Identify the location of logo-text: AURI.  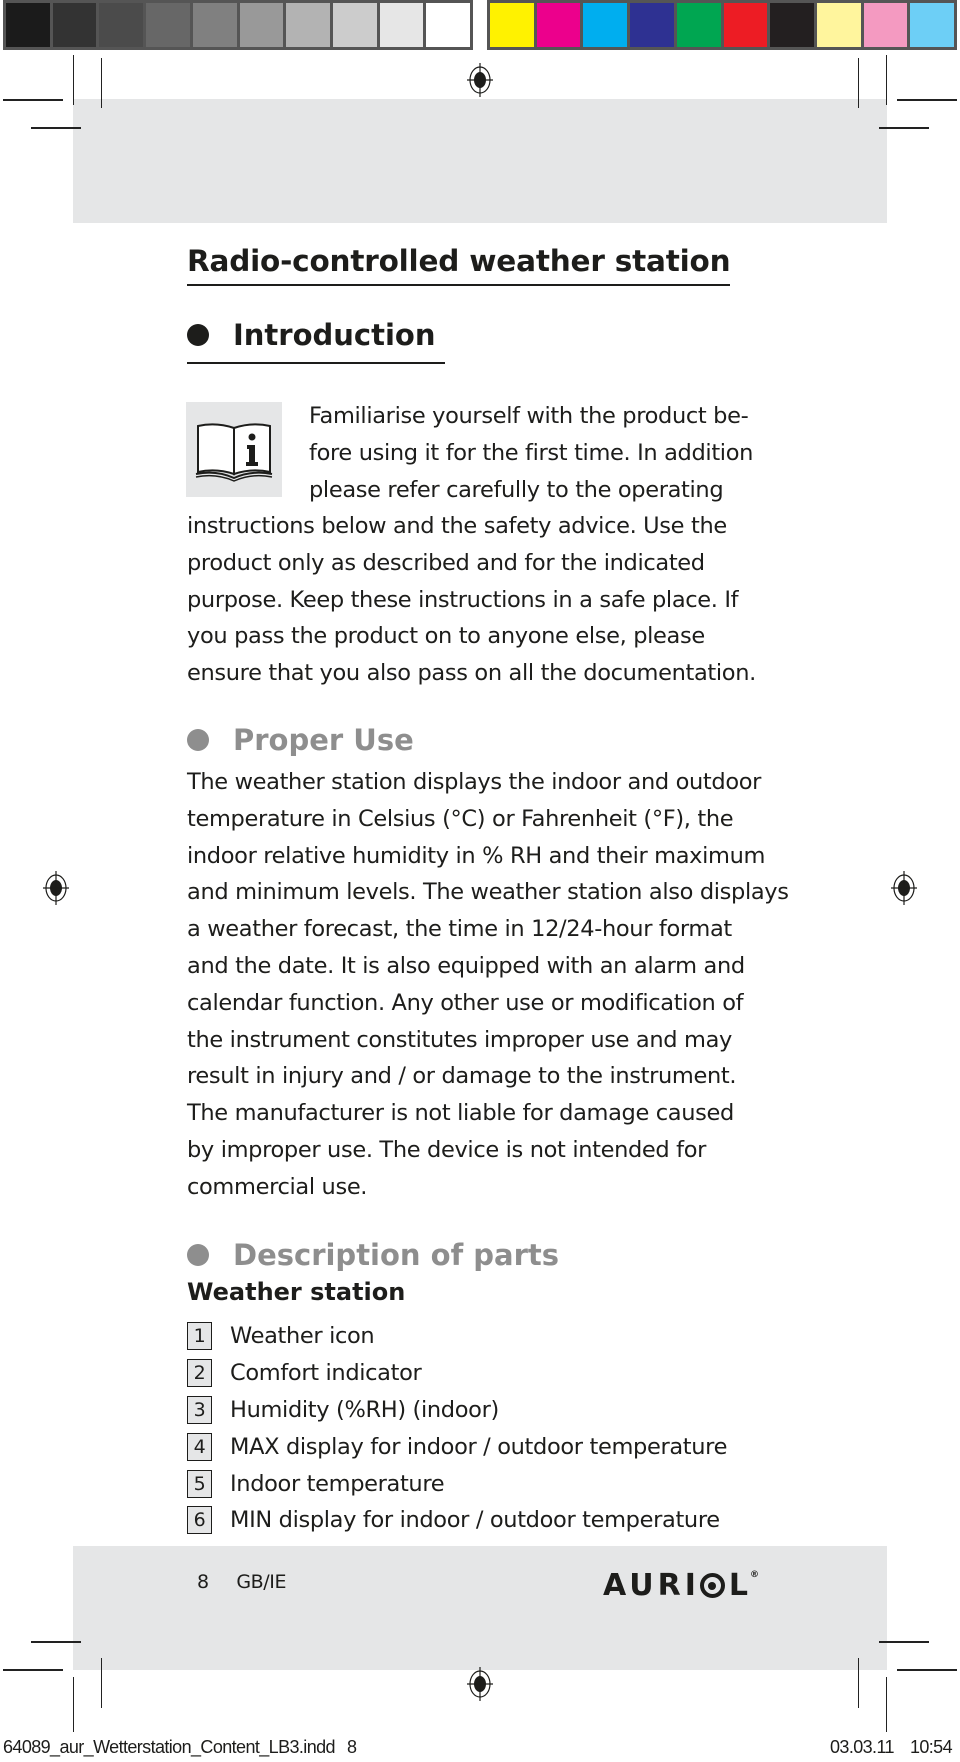
(651, 1585).